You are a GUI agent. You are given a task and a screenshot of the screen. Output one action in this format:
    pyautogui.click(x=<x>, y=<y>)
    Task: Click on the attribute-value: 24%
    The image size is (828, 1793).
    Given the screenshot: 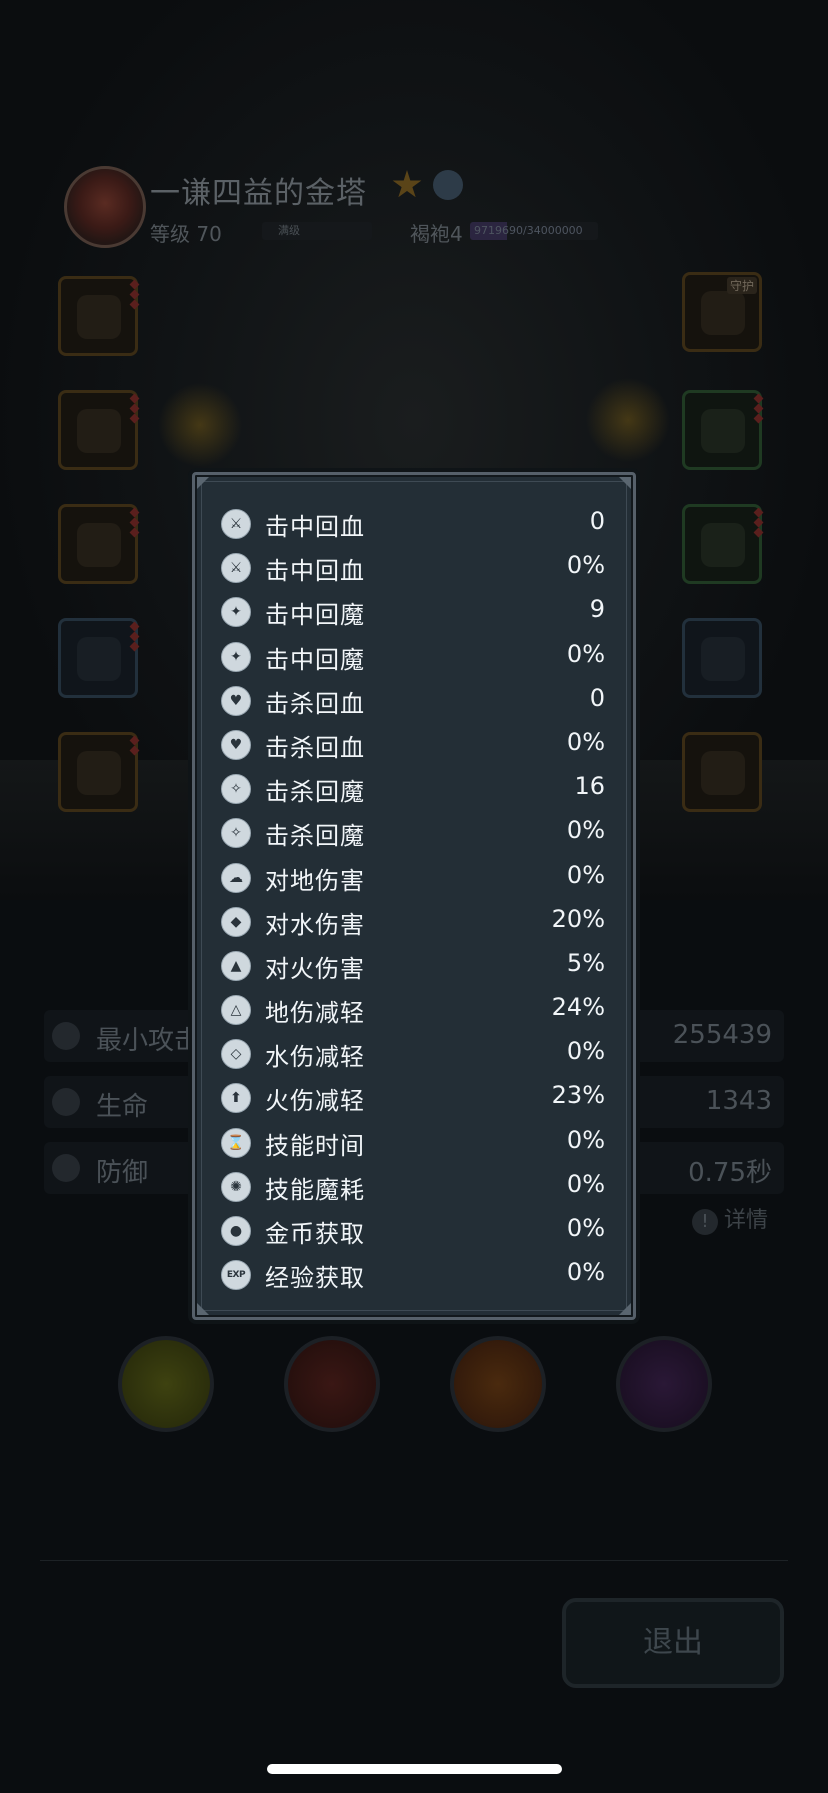 What is the action you would take?
    pyautogui.click(x=578, y=1007)
    